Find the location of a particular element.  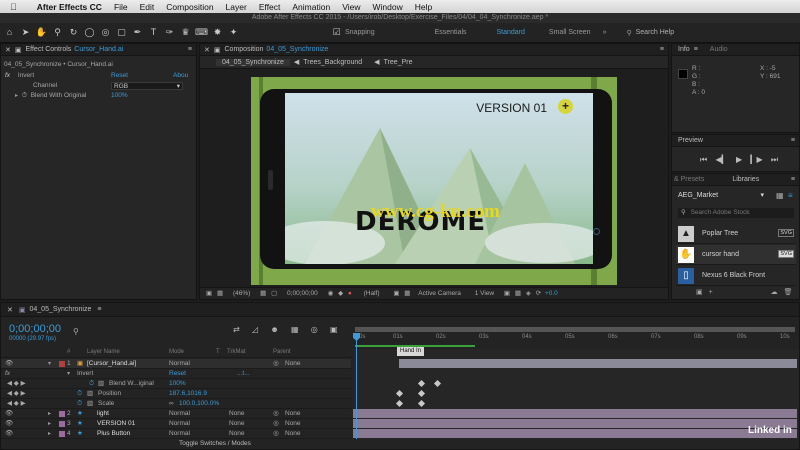

channel-icon: ● is located at coordinates (350, 293).